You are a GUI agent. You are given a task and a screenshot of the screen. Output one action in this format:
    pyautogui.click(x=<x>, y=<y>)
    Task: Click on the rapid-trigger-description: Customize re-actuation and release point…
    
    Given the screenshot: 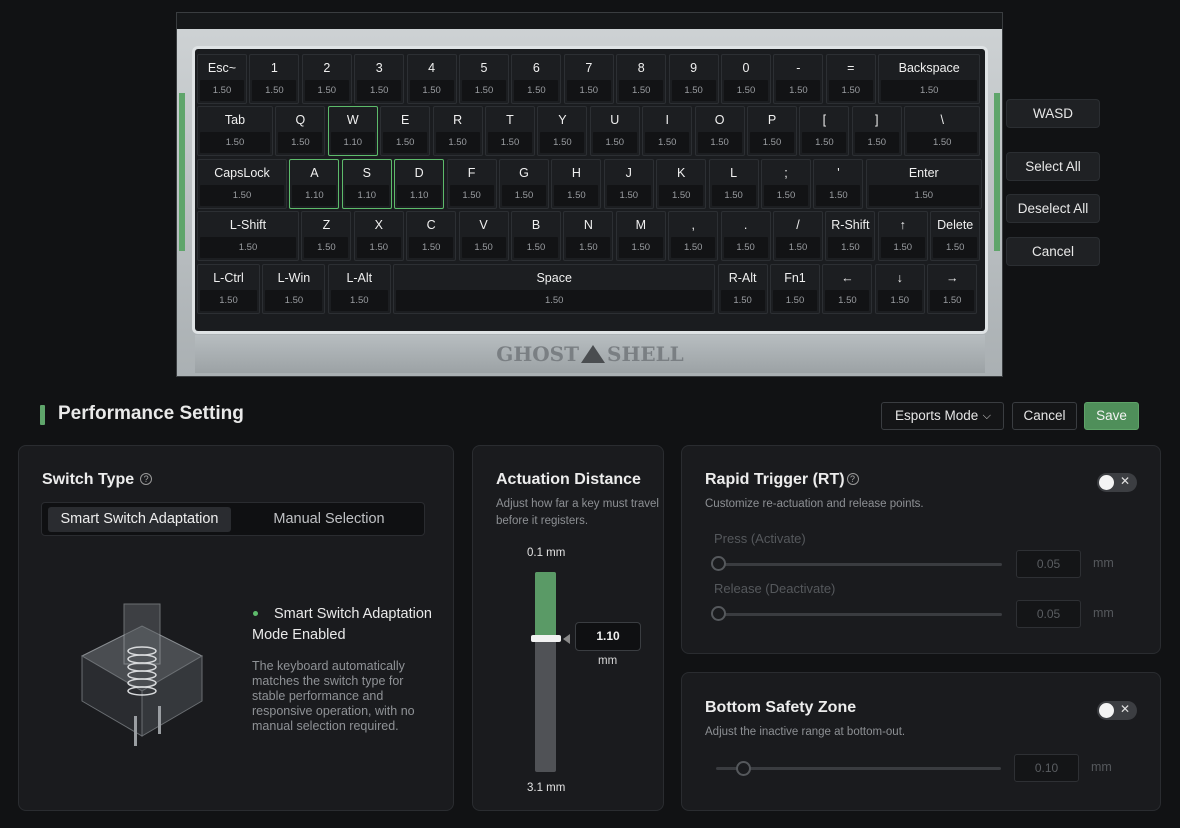 What is the action you would take?
    pyautogui.click(x=814, y=504)
    